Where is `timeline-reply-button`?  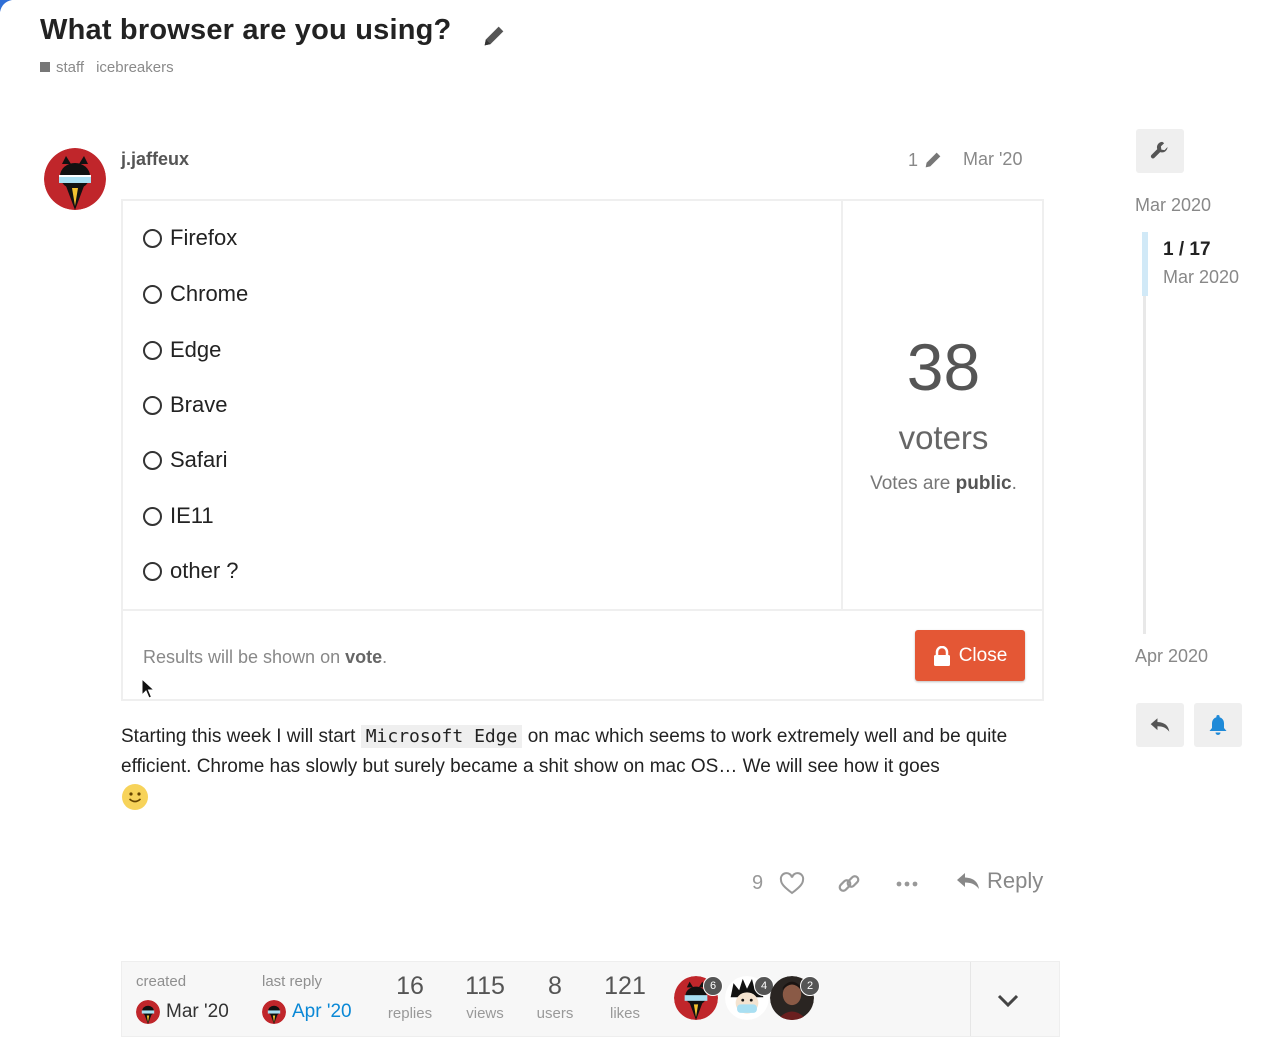
timeline-reply-button is located at coordinates (1160, 725).